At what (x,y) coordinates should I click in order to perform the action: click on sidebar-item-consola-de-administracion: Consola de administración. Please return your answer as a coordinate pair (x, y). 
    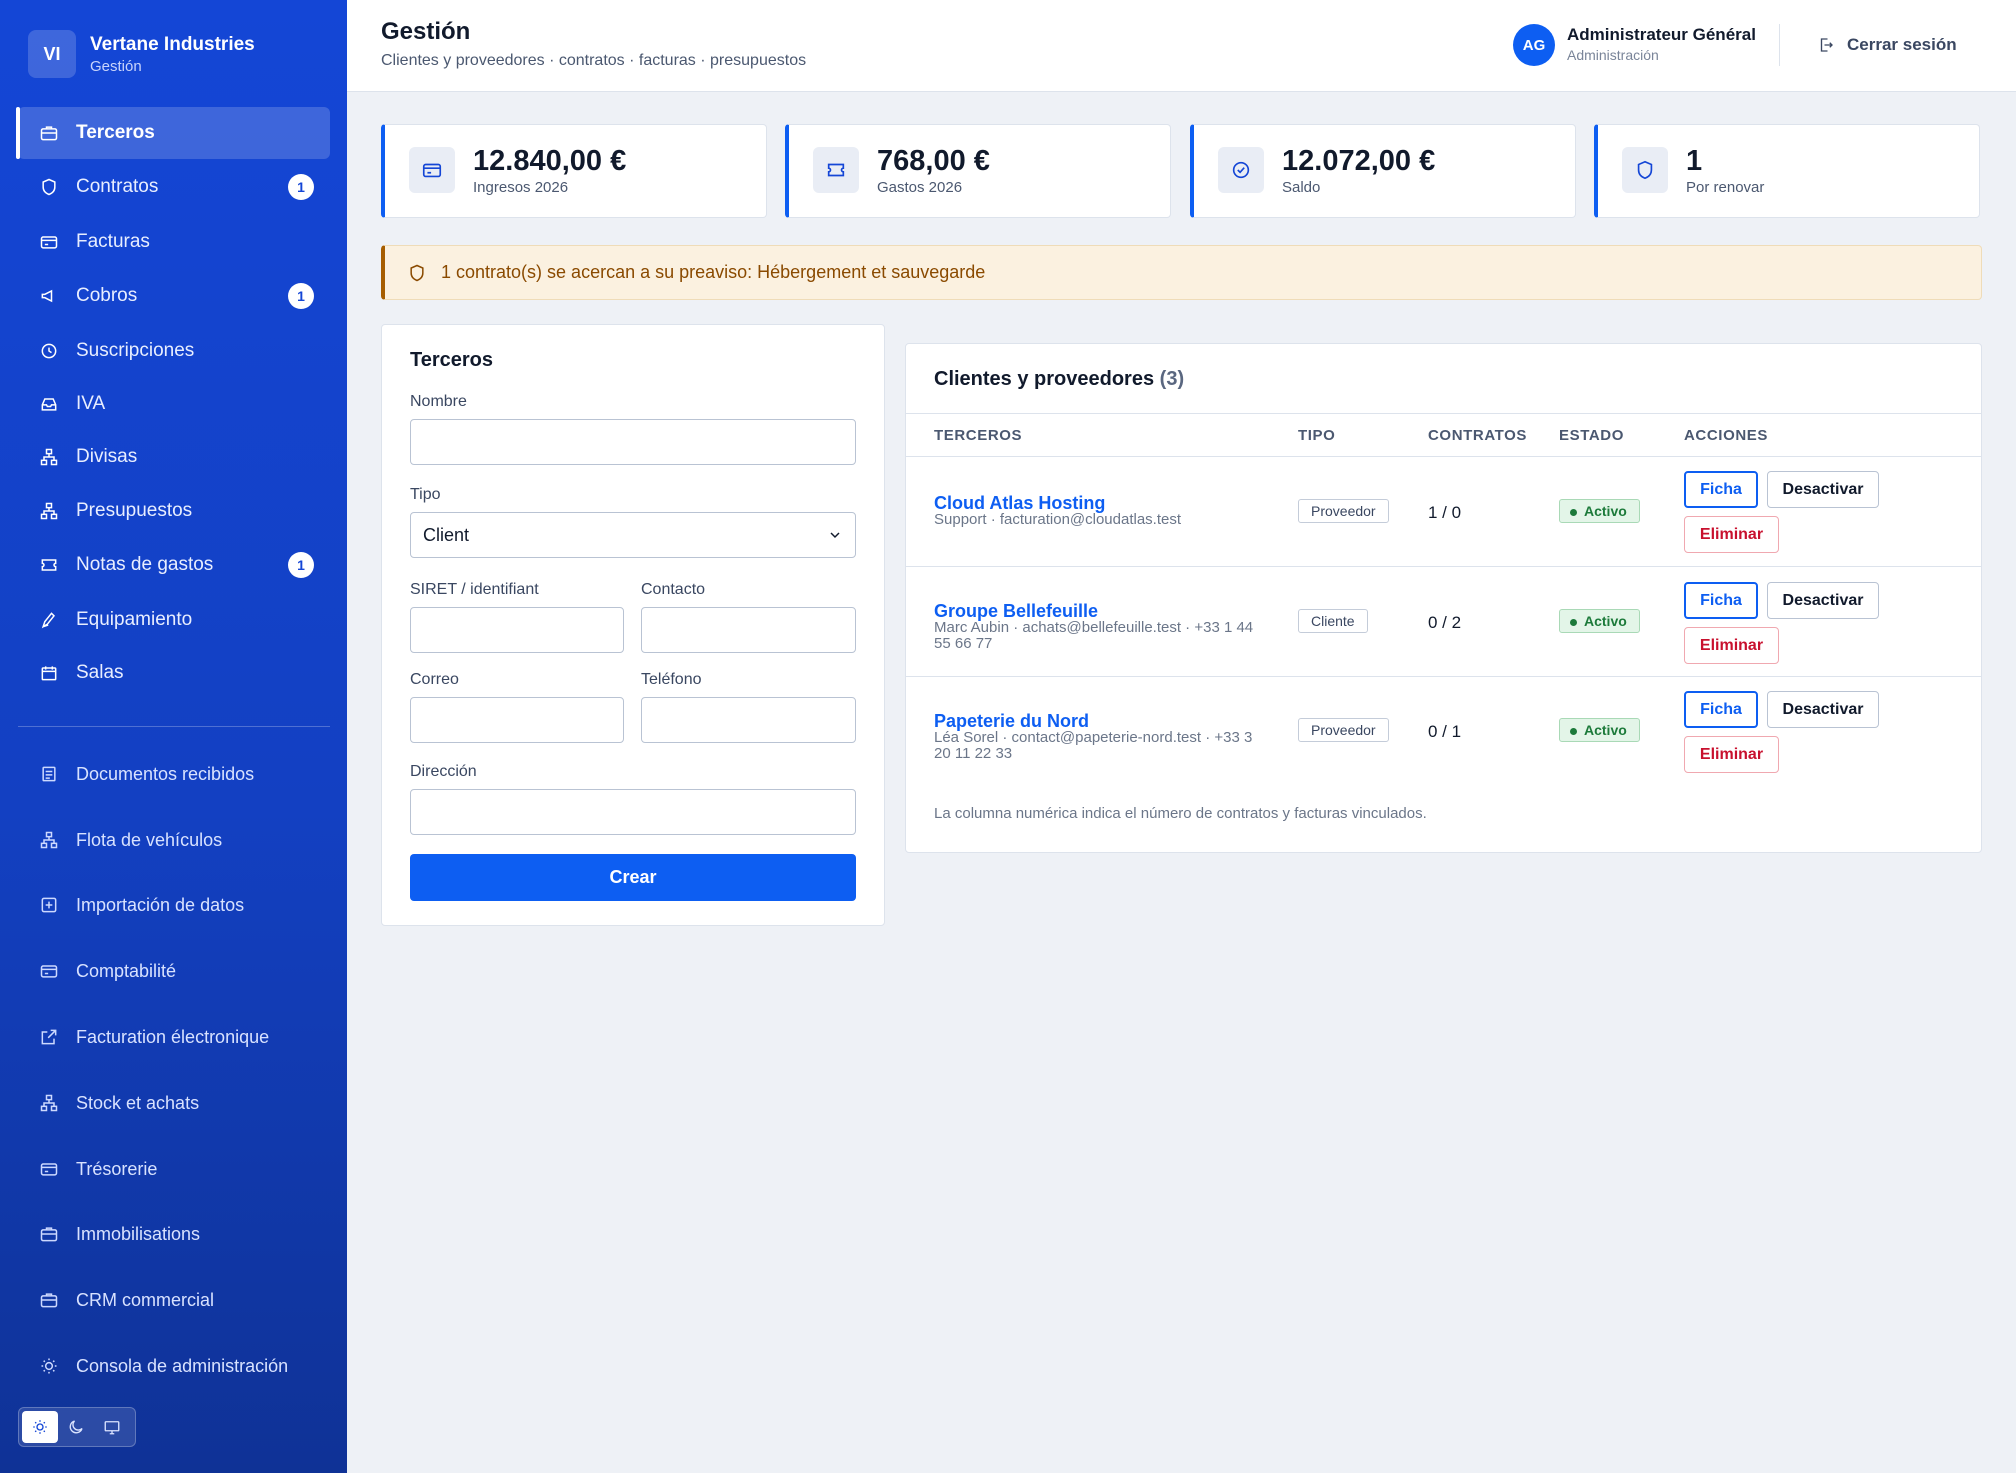
    Looking at the image, I should click on (174, 1366).